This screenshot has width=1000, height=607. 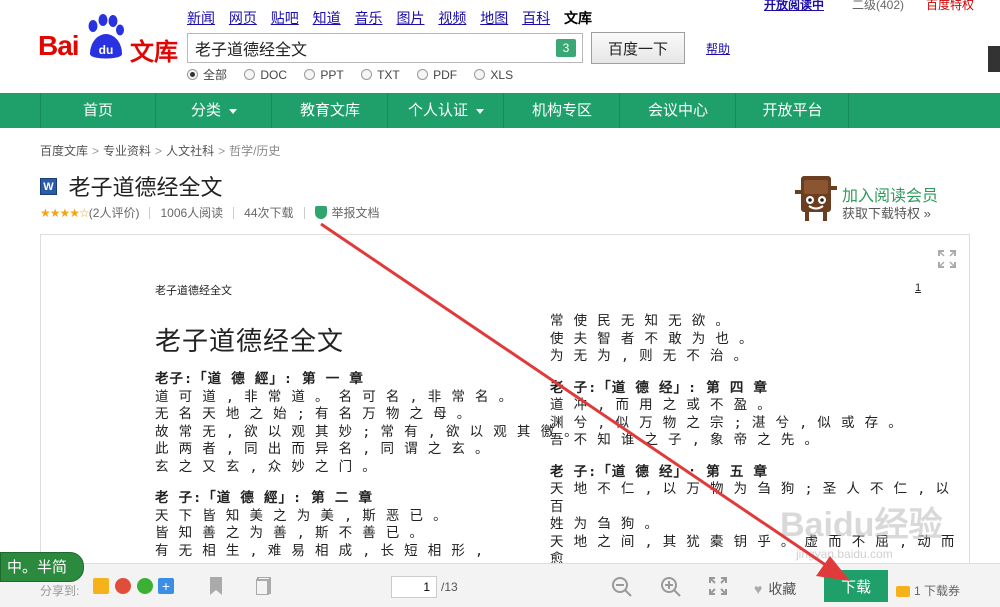 I want to click on page-number-input, so click(x=414, y=587).